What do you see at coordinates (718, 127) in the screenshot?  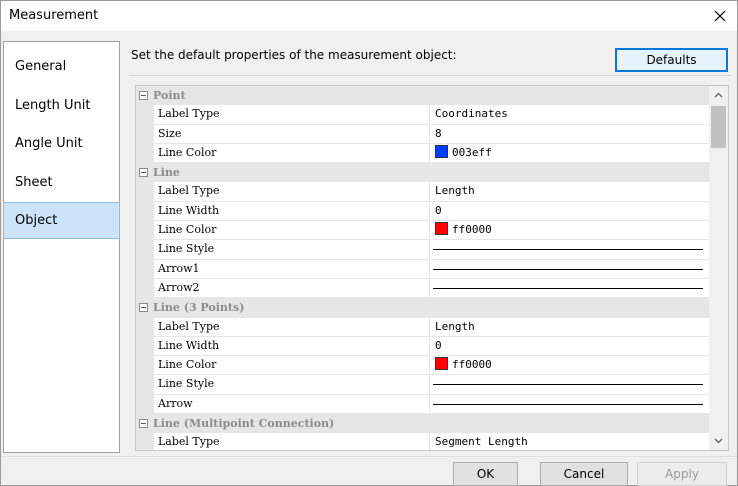 I see `scroll-thumb` at bounding box center [718, 127].